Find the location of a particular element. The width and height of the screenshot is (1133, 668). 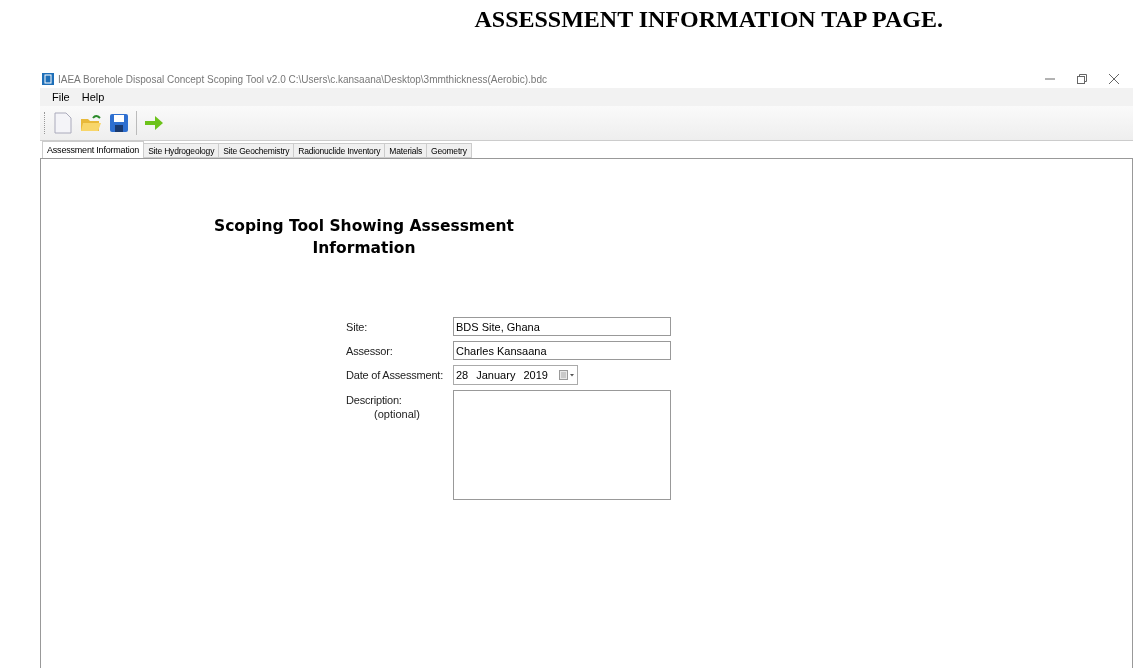

tab: Radionuclide Inventory is located at coordinates (339, 150).